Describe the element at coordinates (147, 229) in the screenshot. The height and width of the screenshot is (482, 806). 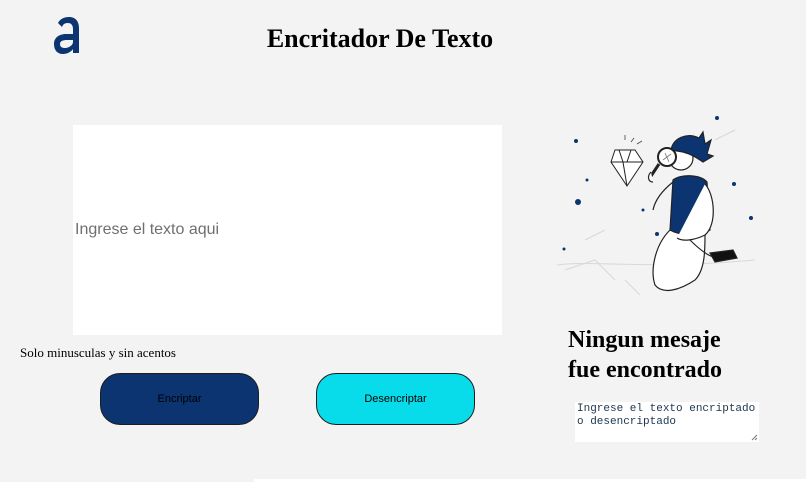
I see `text-input-placeholder: Ingrese el texto aqui` at that location.